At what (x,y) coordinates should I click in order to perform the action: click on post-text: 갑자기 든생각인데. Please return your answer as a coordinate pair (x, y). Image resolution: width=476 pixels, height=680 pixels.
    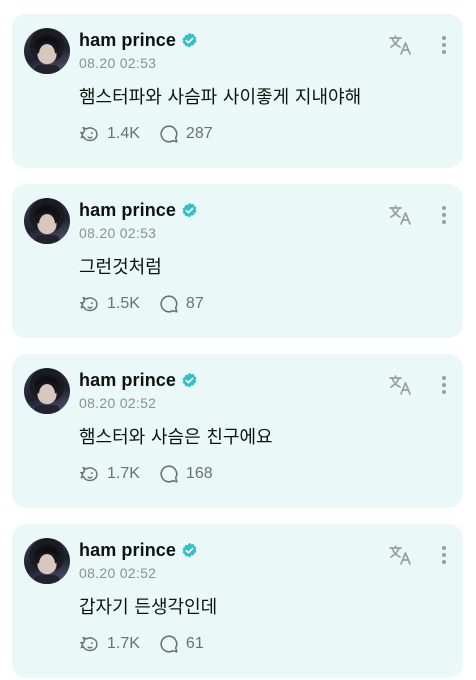
    Looking at the image, I should click on (148, 607).